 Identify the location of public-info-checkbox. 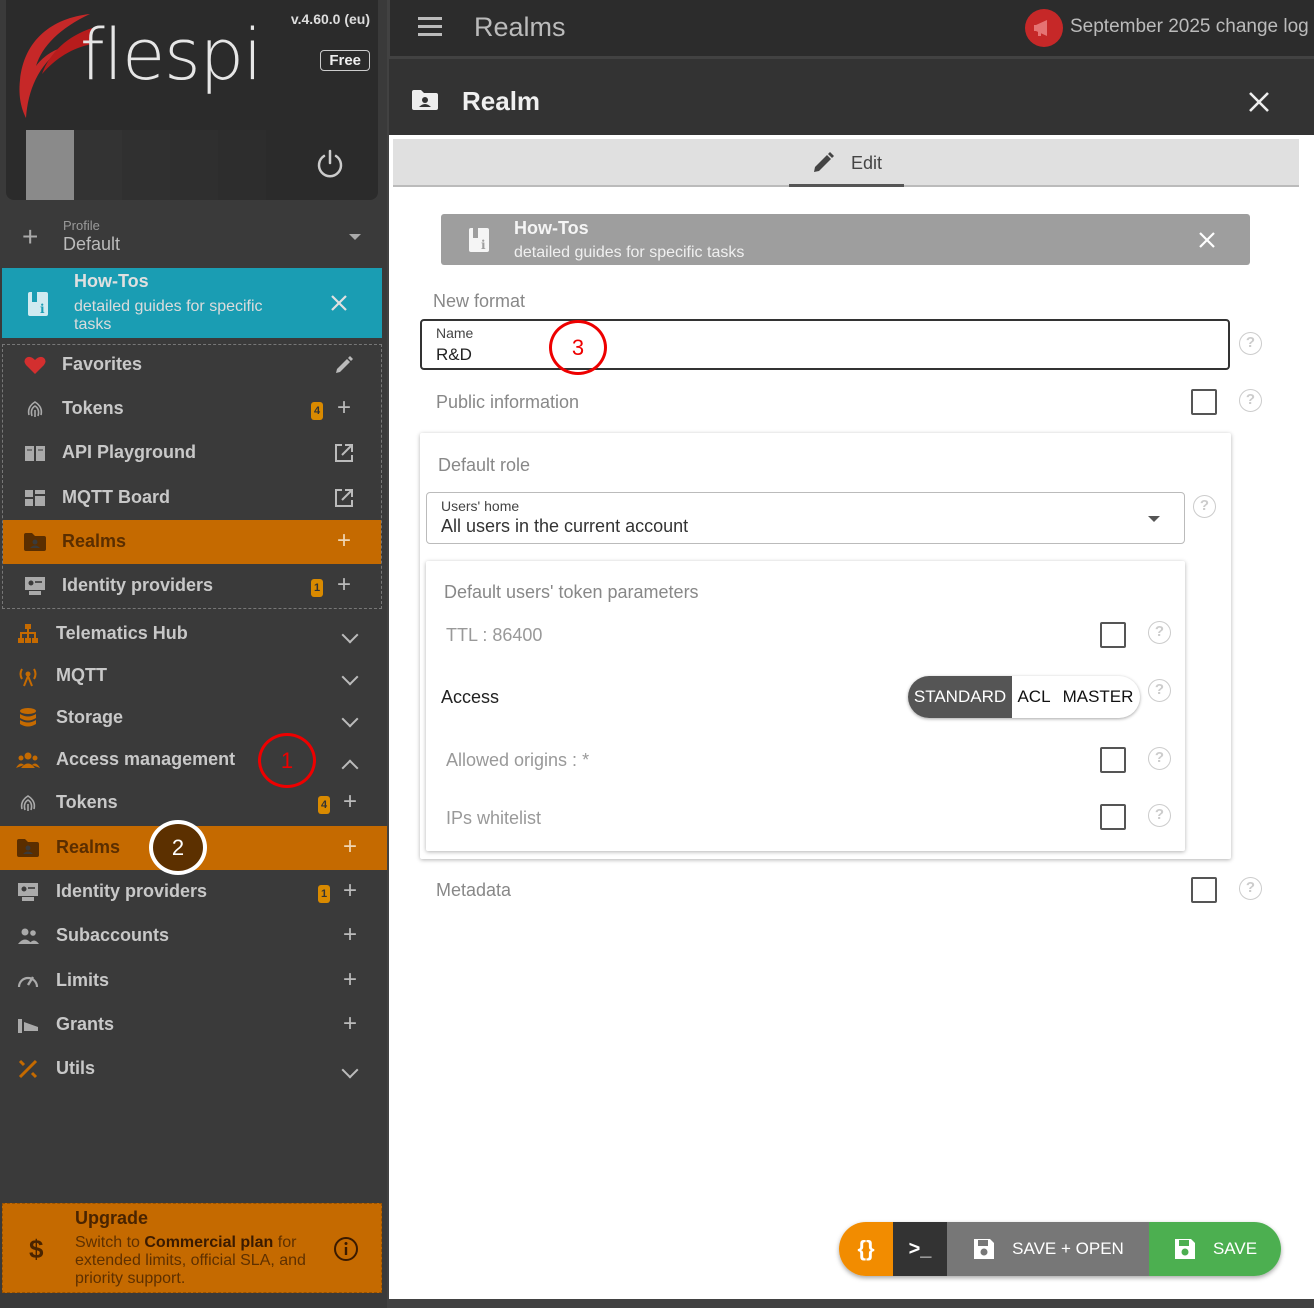
(1204, 402).